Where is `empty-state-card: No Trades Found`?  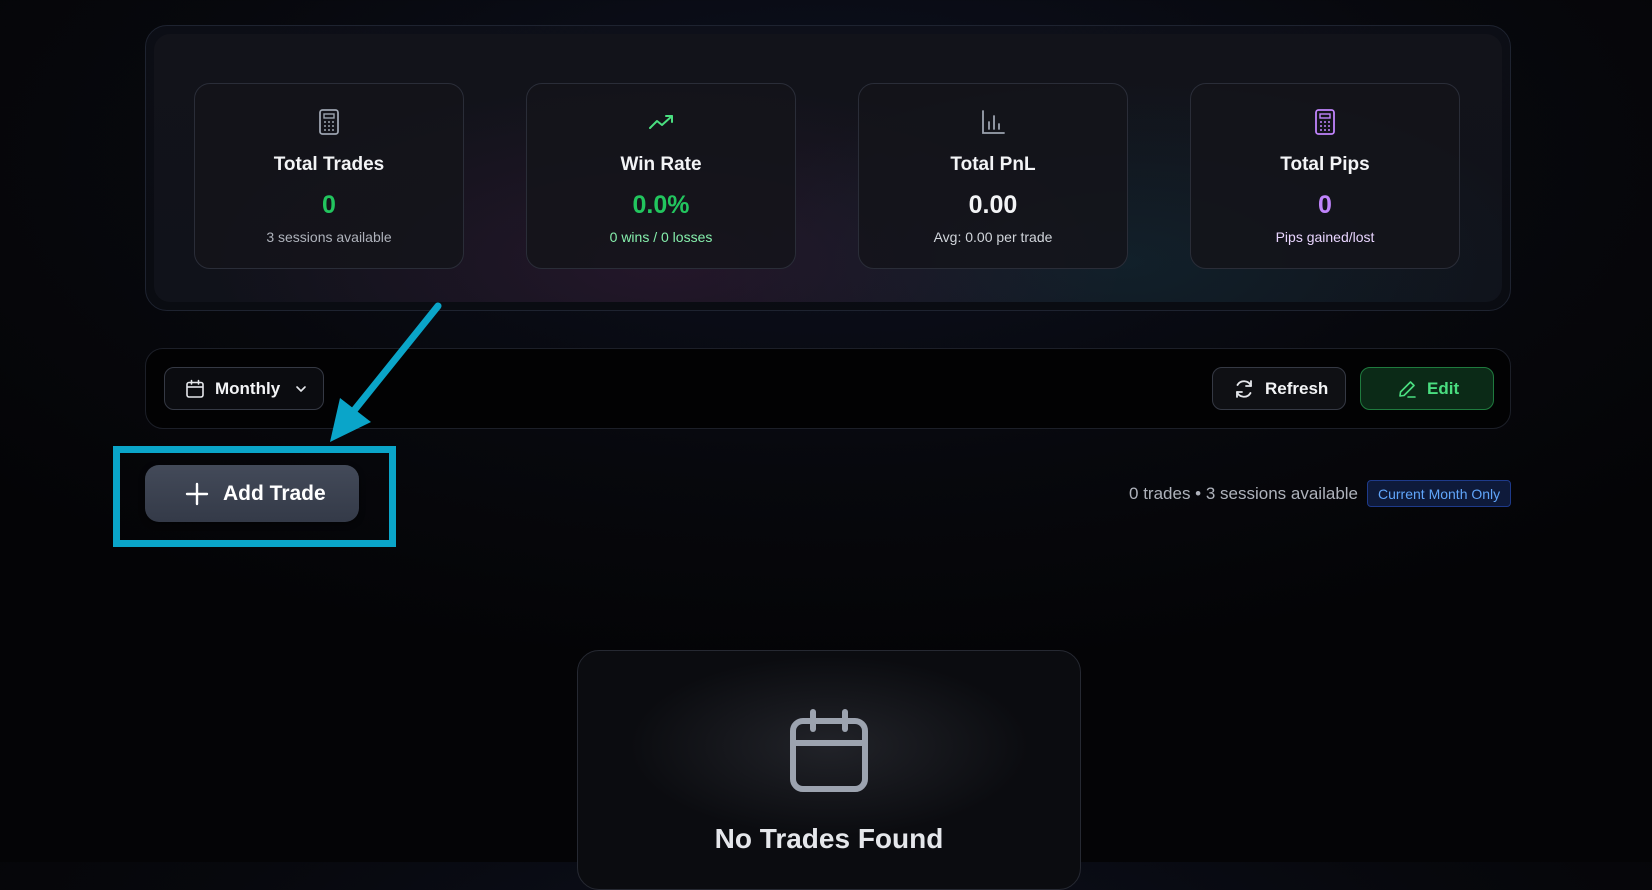
empty-state-card: No Trades Found is located at coordinates (829, 770).